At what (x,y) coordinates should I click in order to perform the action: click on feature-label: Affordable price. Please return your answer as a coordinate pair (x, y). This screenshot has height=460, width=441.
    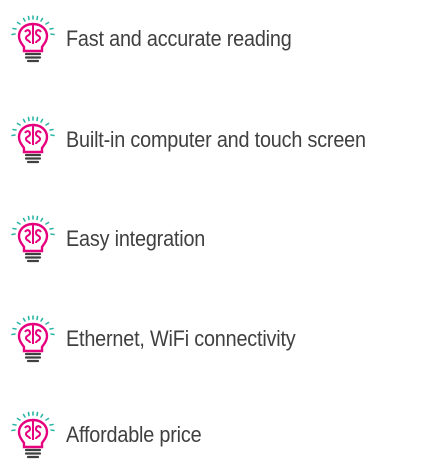
    Looking at the image, I should click on (134, 434).